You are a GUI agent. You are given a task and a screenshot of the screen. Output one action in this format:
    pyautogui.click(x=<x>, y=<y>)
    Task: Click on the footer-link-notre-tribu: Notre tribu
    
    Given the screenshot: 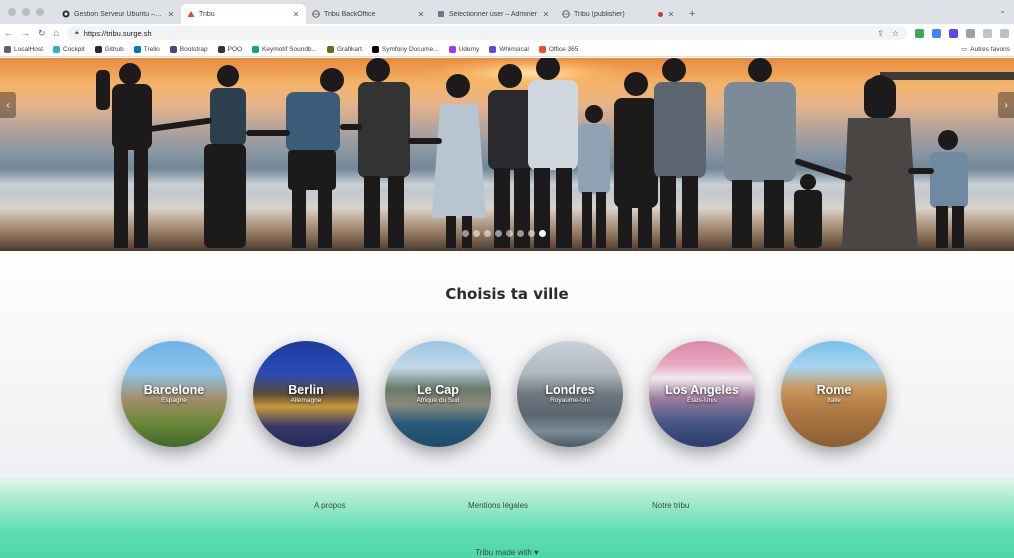 What is the action you would take?
    pyautogui.click(x=670, y=505)
    